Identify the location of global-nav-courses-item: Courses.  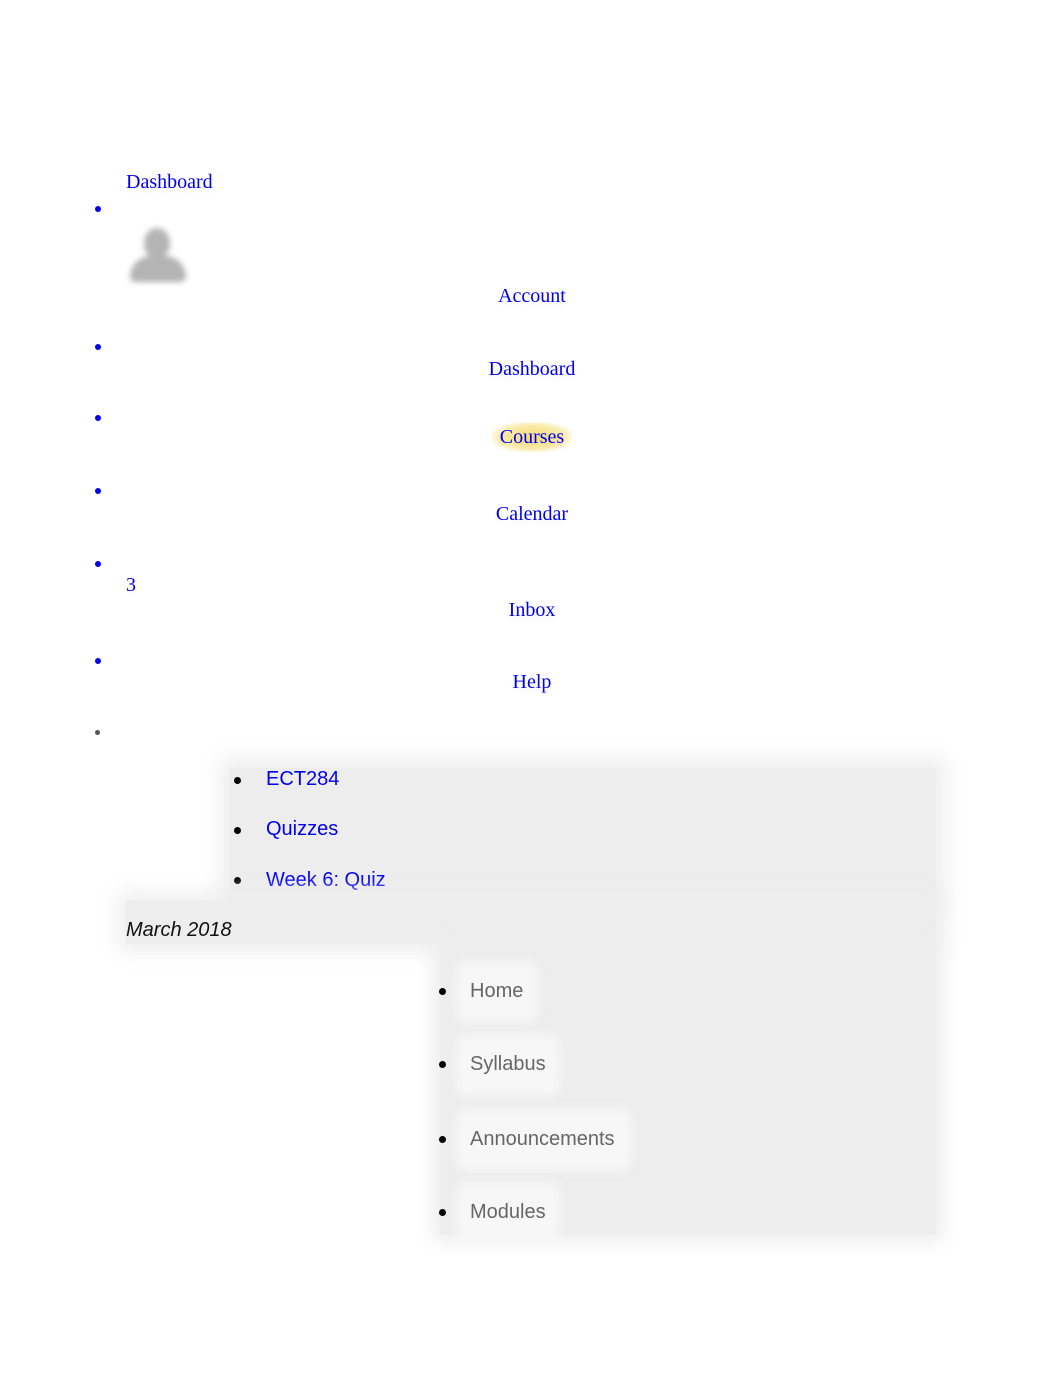
(532, 437).